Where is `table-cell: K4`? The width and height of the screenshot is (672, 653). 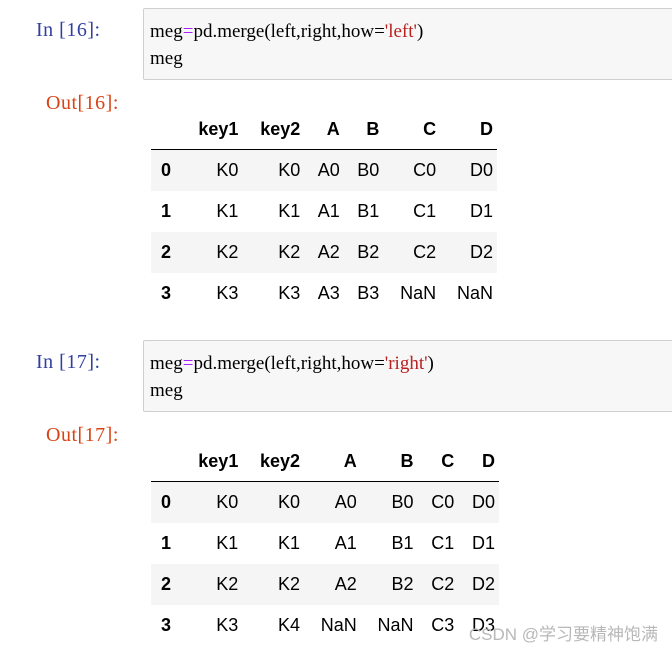
table-cell: K4 is located at coordinates (289, 625).